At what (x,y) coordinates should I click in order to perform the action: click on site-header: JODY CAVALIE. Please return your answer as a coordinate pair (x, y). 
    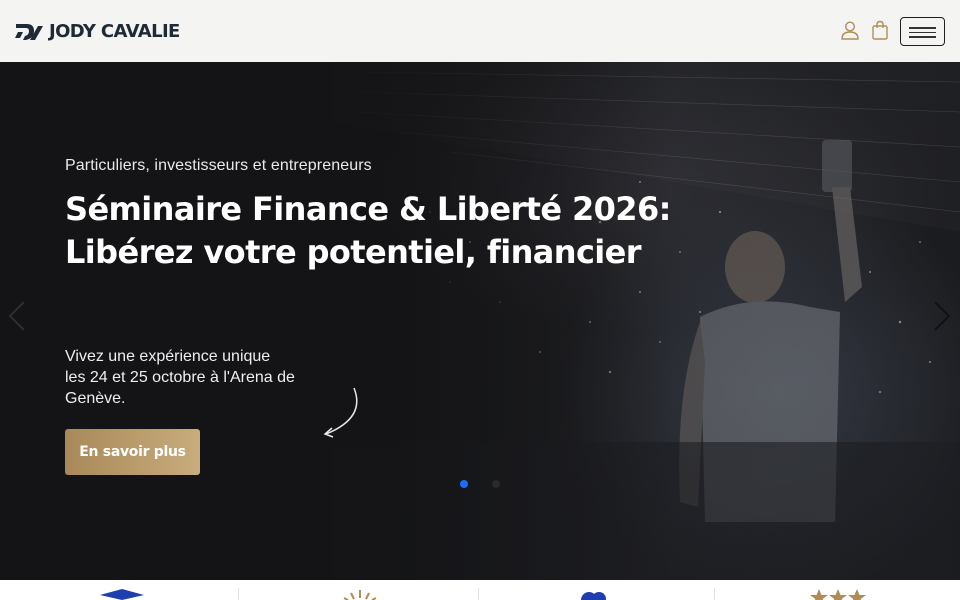
    Looking at the image, I should click on (480, 31).